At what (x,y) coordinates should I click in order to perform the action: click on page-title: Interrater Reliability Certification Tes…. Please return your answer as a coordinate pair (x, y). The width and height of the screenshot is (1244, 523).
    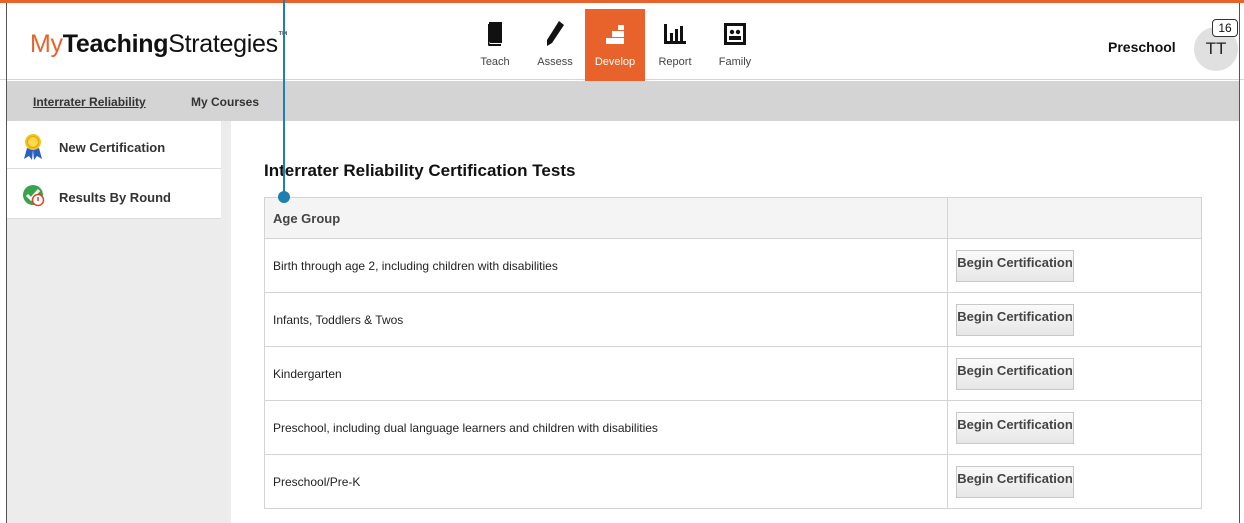
    Looking at the image, I should click on (420, 170).